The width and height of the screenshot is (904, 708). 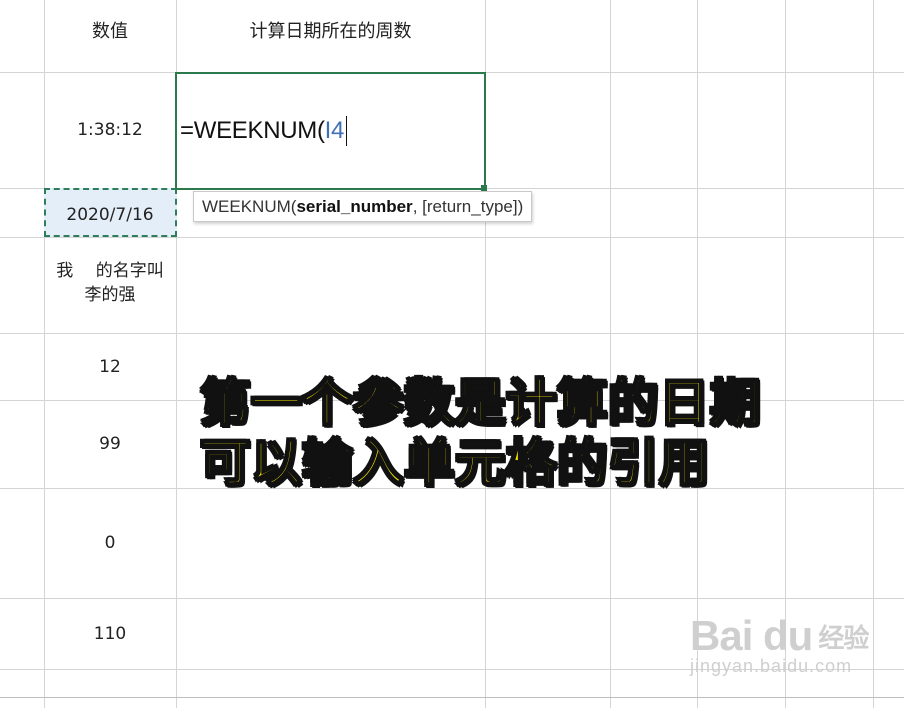 What do you see at coordinates (452, 697) in the screenshot?
I see `grid-hline` at bounding box center [452, 697].